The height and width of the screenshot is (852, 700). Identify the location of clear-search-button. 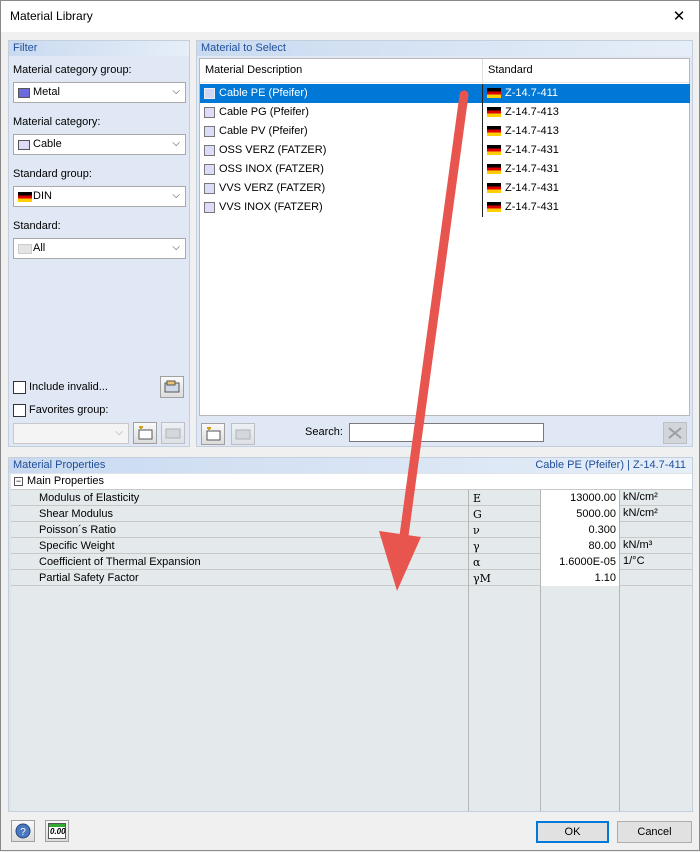
(675, 433).